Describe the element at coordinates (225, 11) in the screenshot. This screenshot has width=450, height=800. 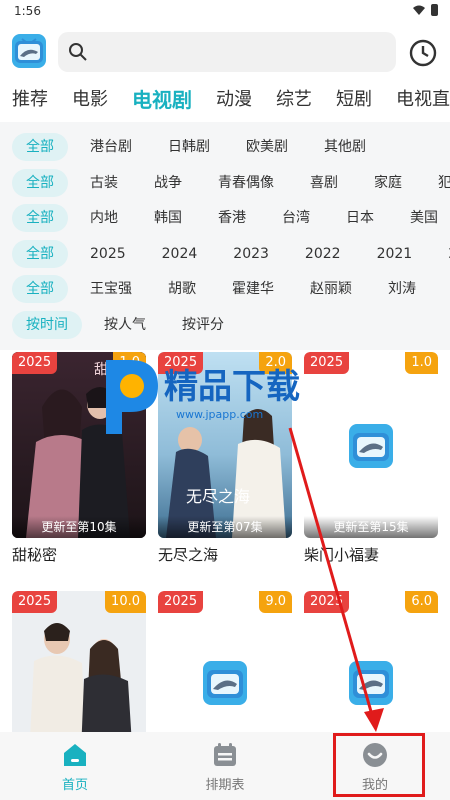
I see `status-bar: 1:56` at that location.